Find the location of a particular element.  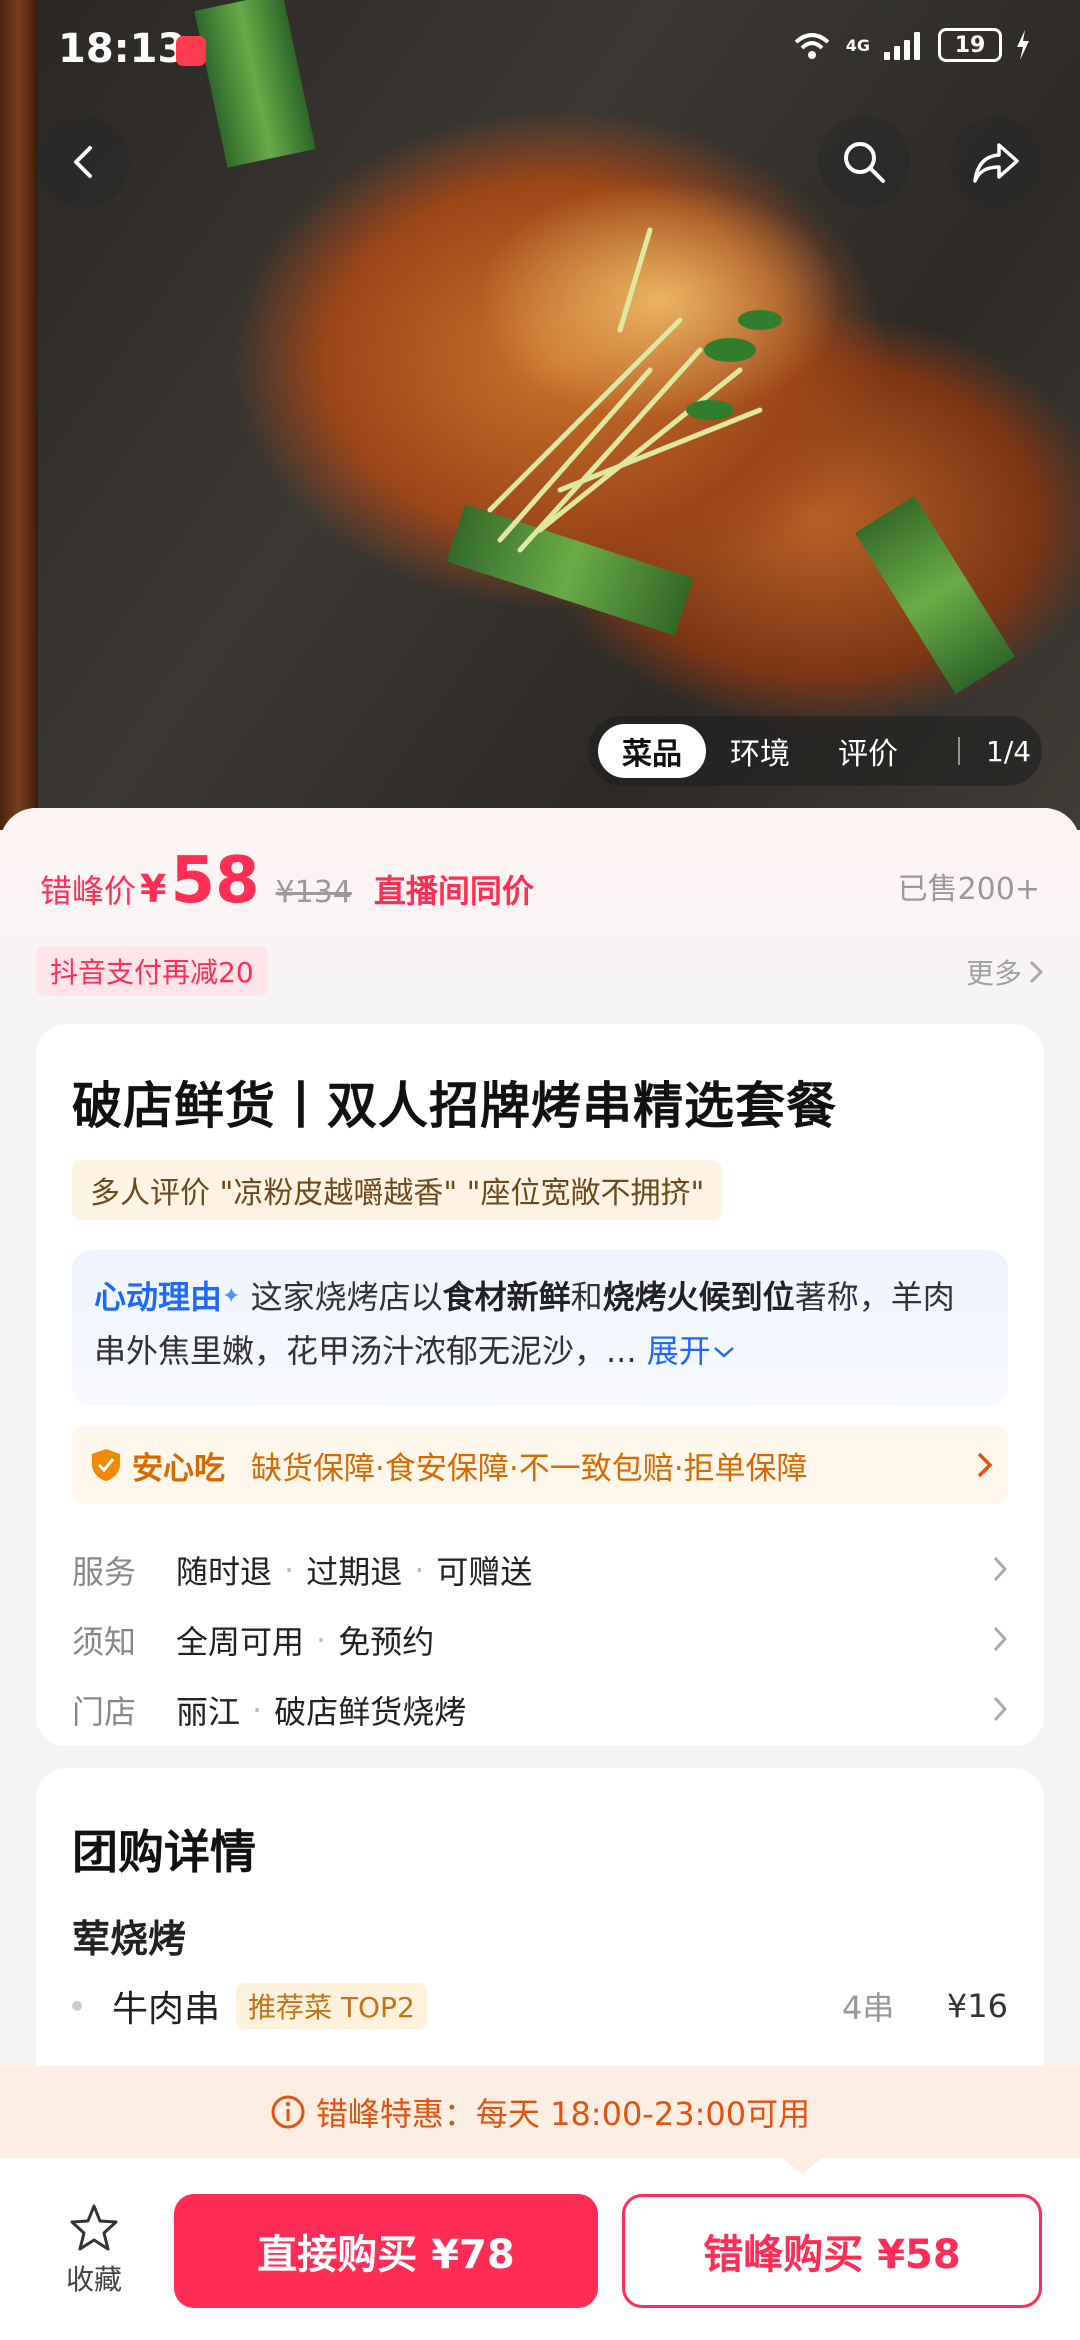

review-highlight-tag: 多人评价 "凉粉皮越嚼越香" "座位宽敞不拥挤" is located at coordinates (397, 1190).